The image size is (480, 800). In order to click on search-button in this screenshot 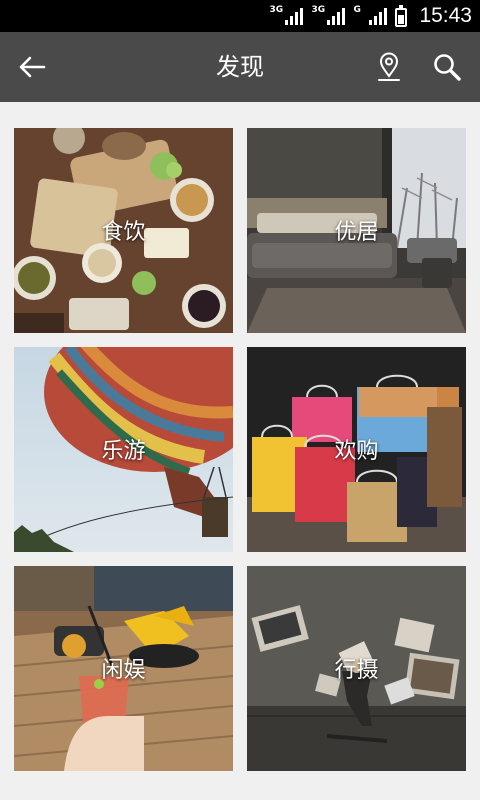, I will do `click(447, 67)`.